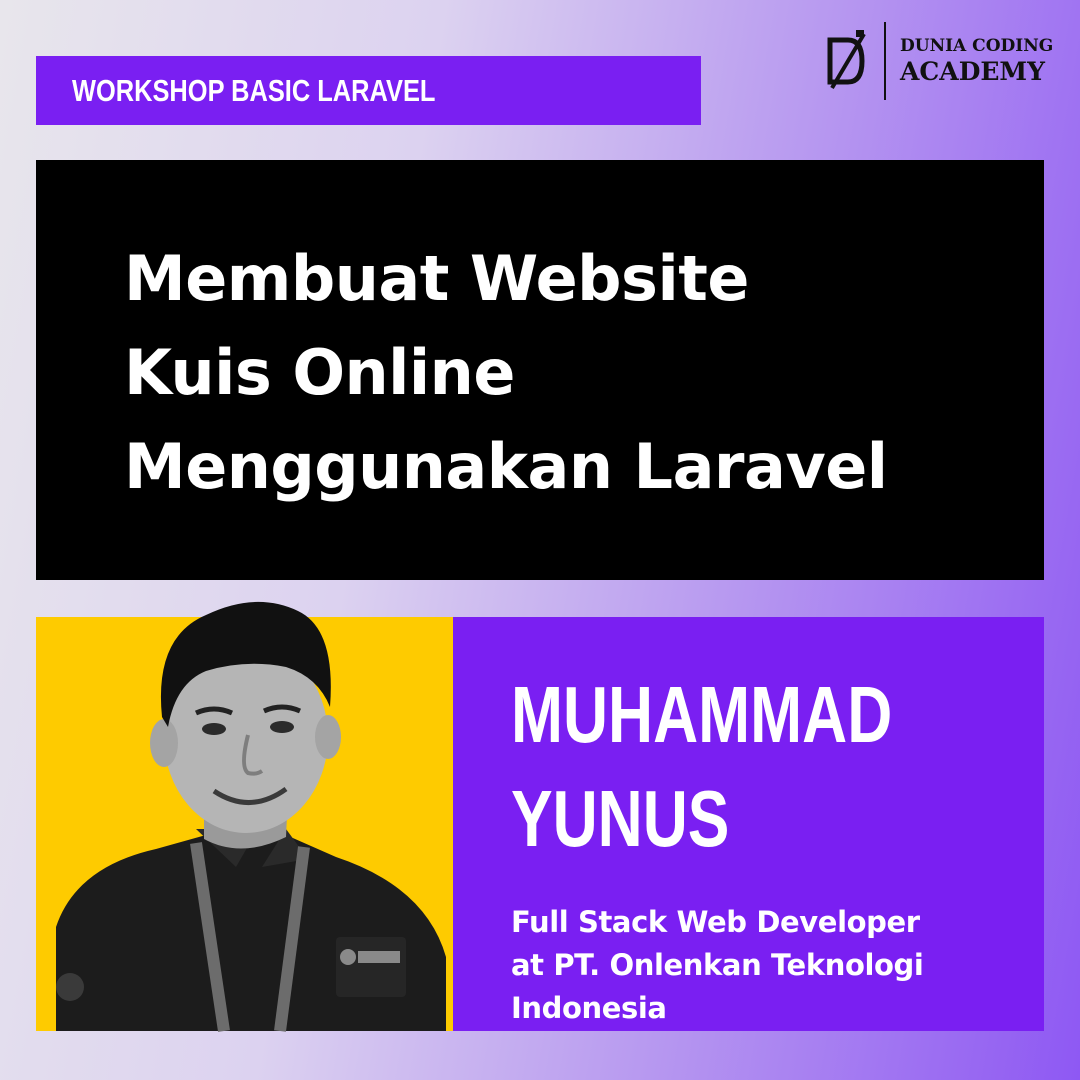  Describe the element at coordinates (254, 90) in the screenshot. I see `workshop-label: WORKSHOP BASIC LARAVEL` at that location.